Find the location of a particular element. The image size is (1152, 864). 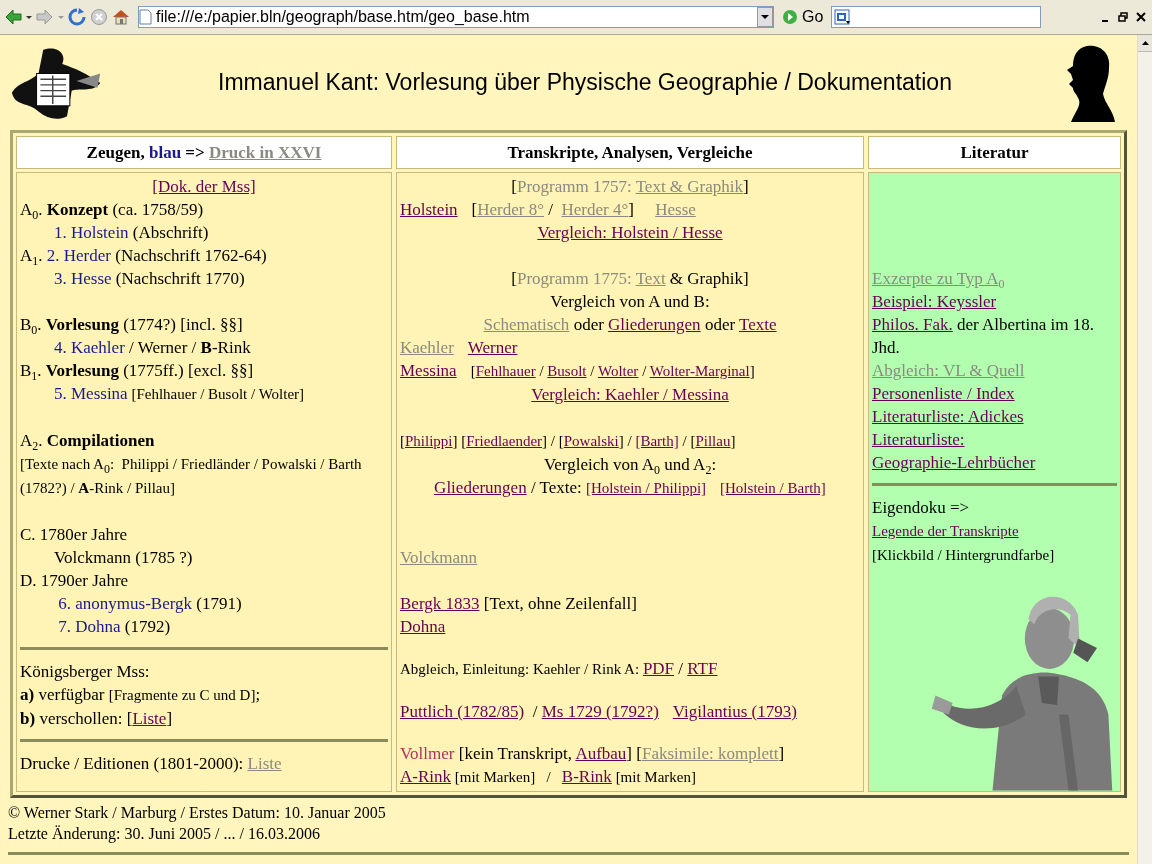

text-line: Königsberger Mss: is located at coordinates (85, 672).